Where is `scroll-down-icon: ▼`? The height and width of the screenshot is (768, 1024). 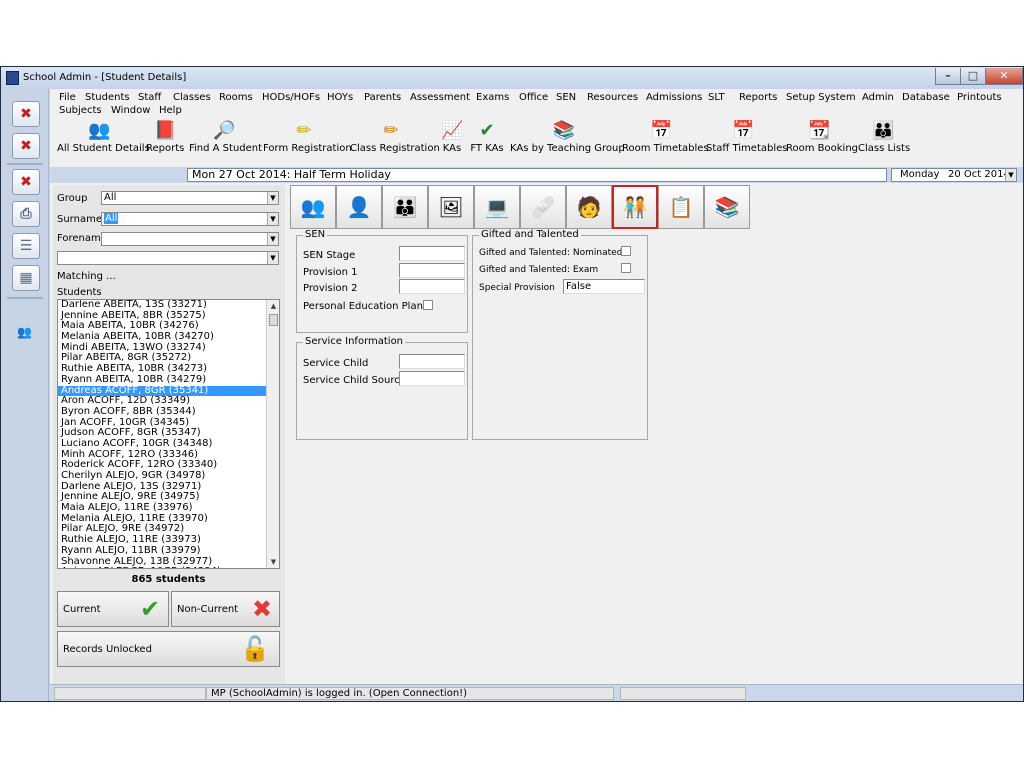
scroll-down-icon: ▼ is located at coordinates (273, 562).